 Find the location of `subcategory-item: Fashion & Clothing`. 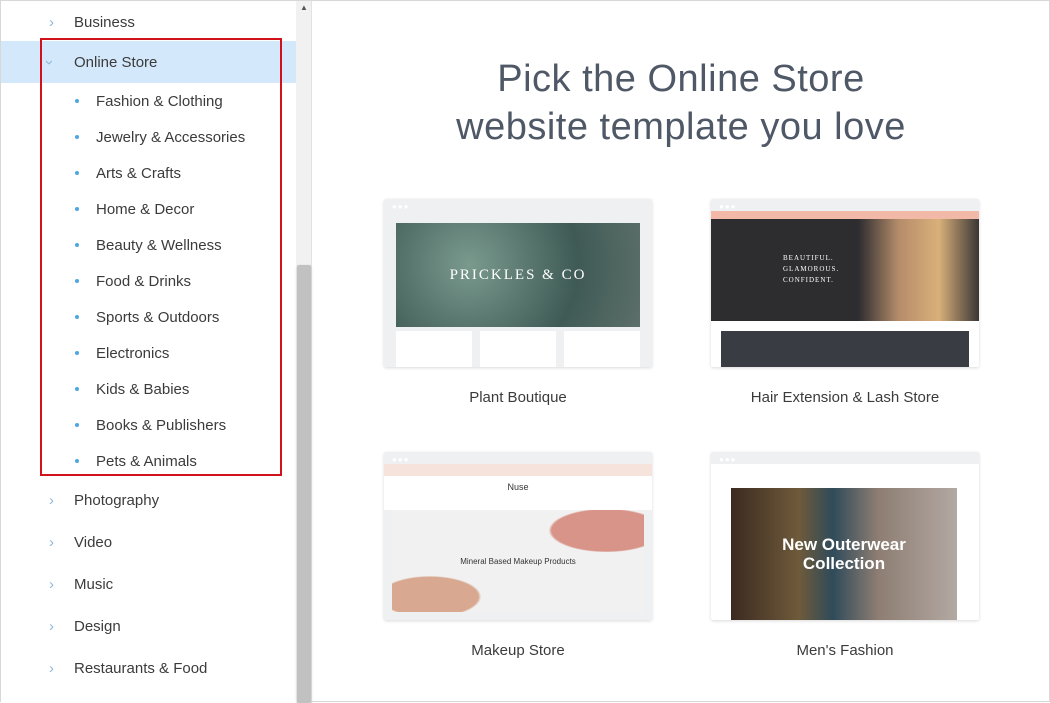

subcategory-item: Fashion & Clothing is located at coordinates (148, 101).